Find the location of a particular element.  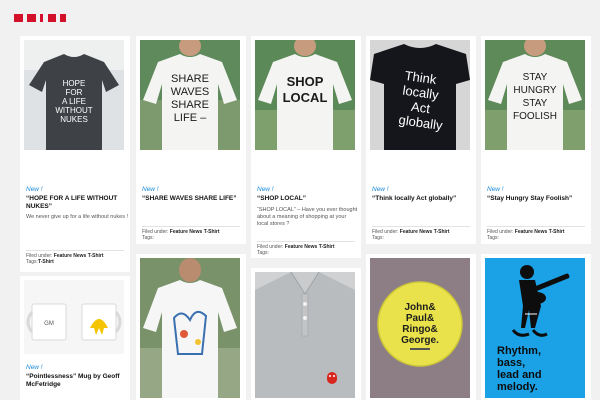

post-image-illustrated-tshirt is located at coordinates (190, 328).